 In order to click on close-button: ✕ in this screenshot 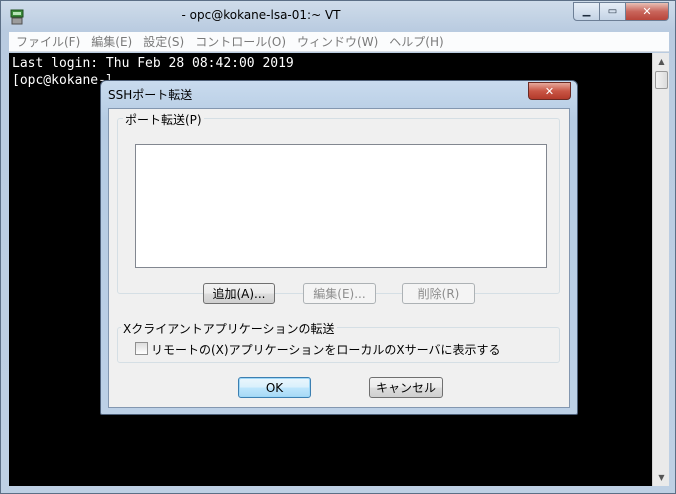, I will do `click(647, 11)`.